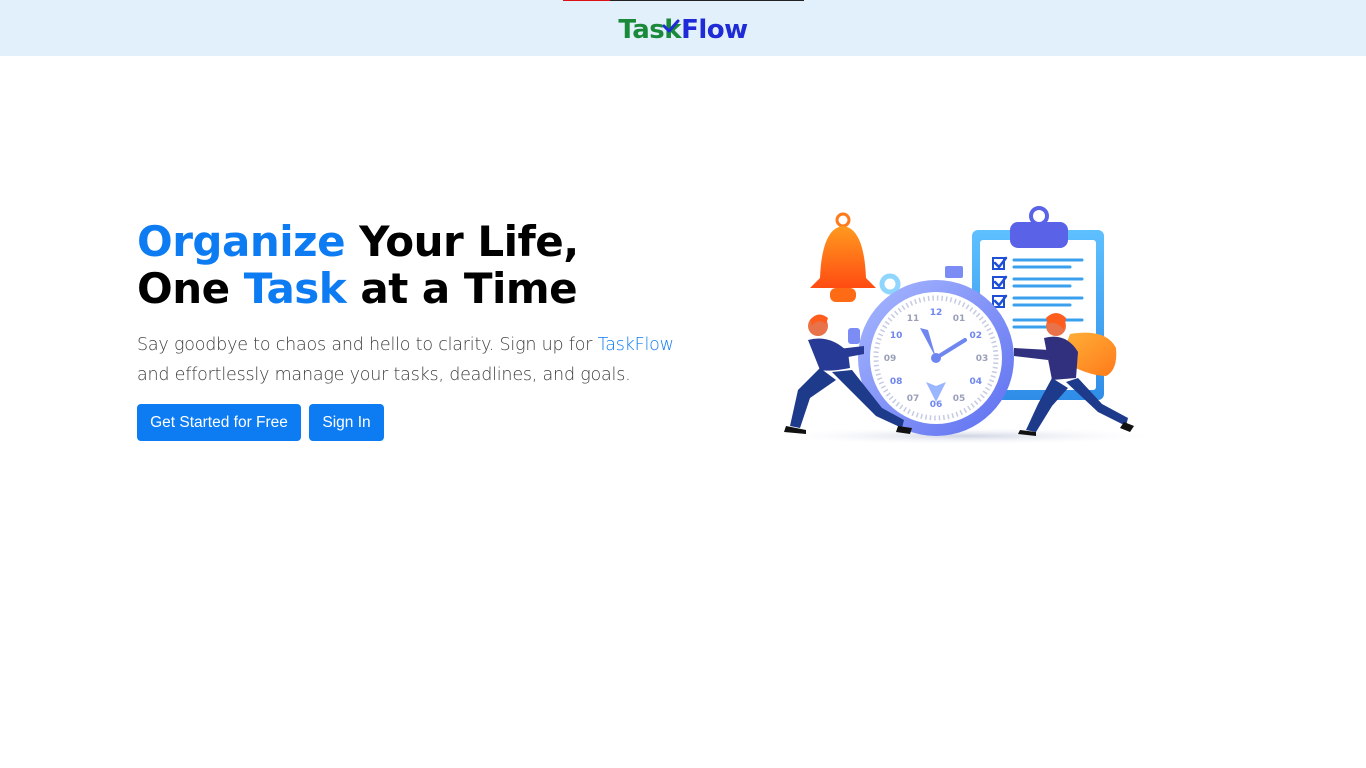 The height and width of the screenshot is (768, 1366). Describe the element at coordinates (976, 382) in the screenshot. I see `clock-number: 04` at that location.